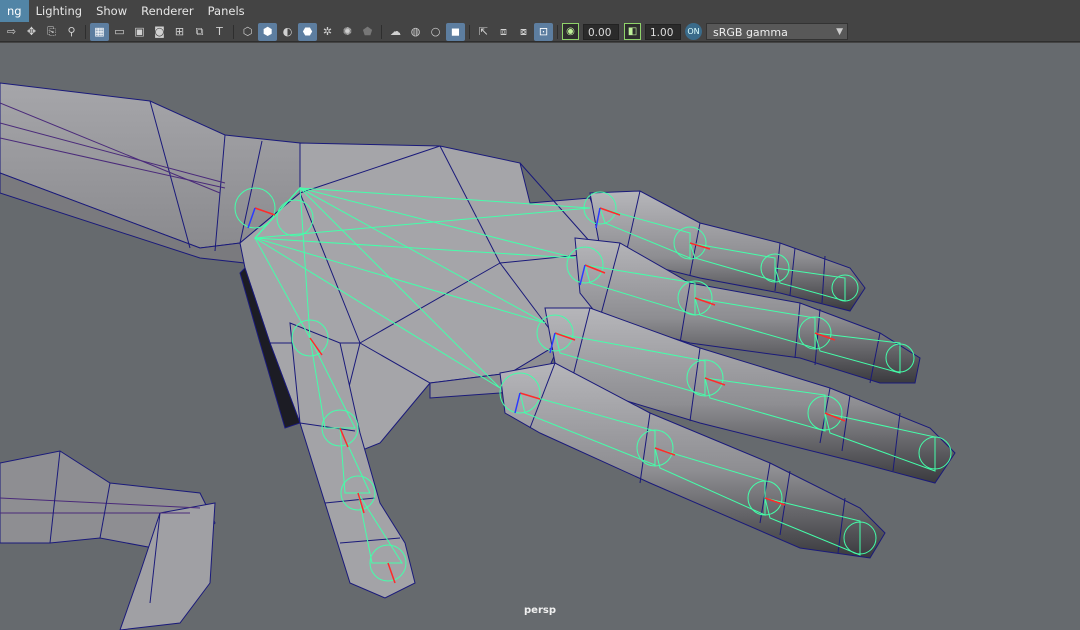 This screenshot has width=1080, height=630. What do you see at coordinates (483, 32) in the screenshot?
I see `isolate-select-icon: ⇱` at bounding box center [483, 32].